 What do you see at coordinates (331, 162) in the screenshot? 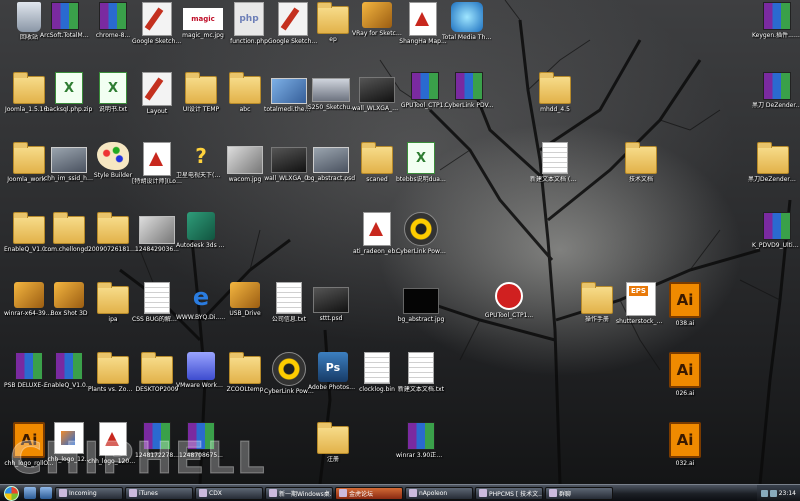
I see `desktop-icon: bg_abstract.psd` at bounding box center [331, 162].